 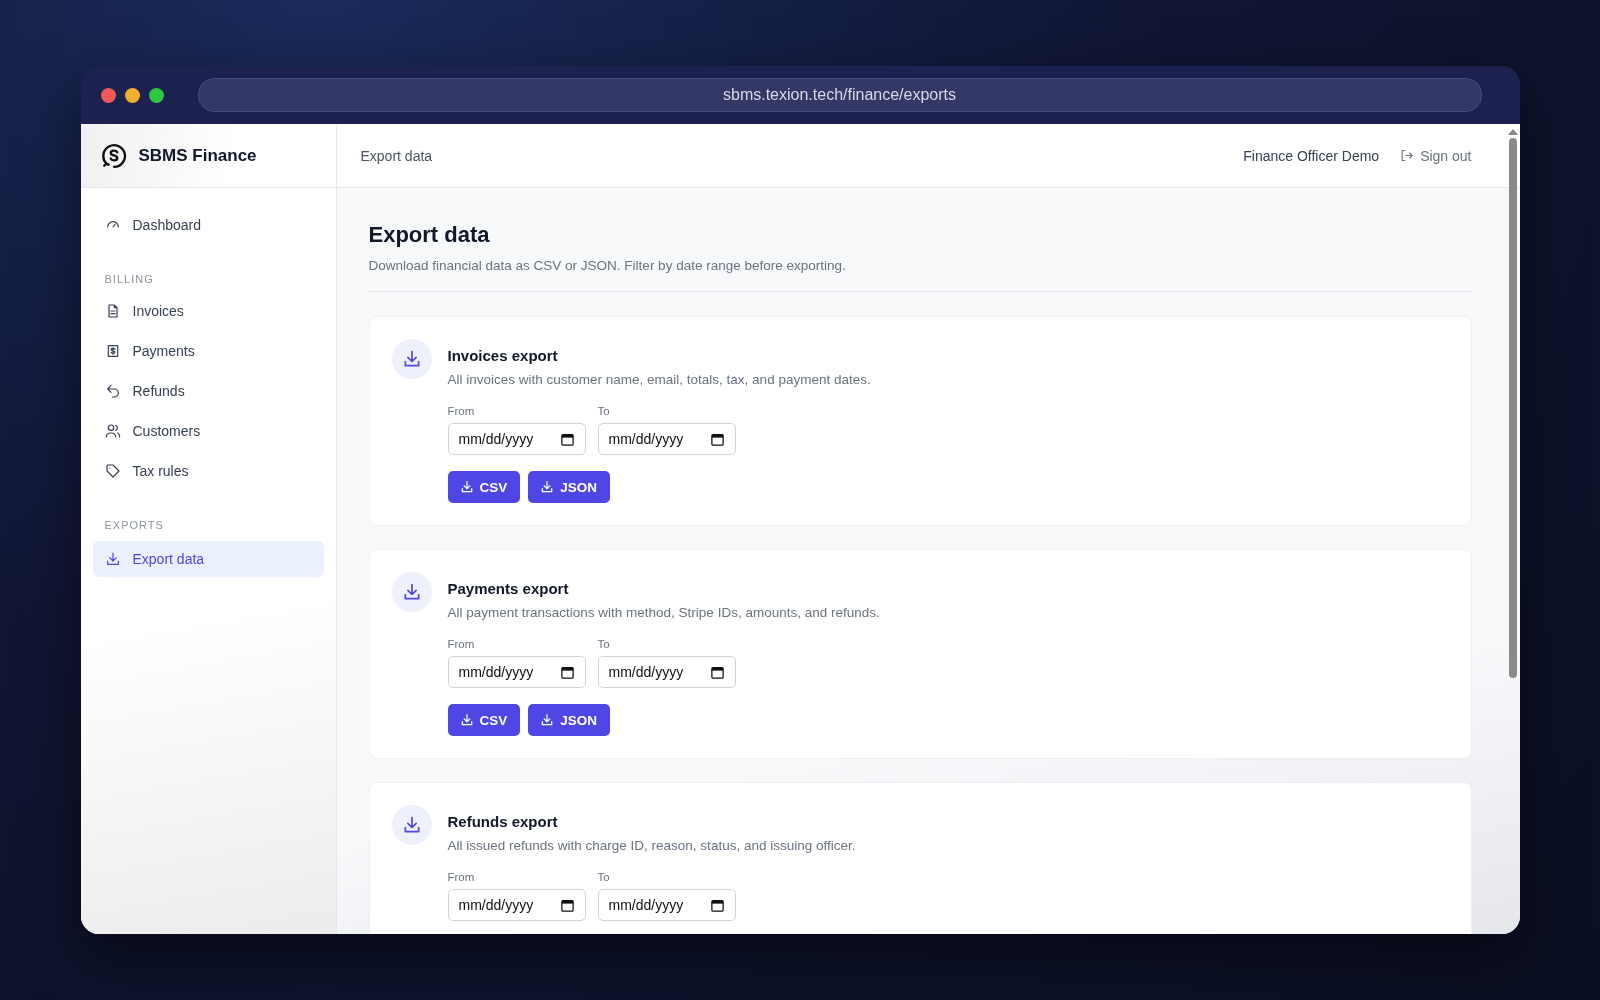 I want to click on sidebar-item: Dashboard, so click(x=208, y=225).